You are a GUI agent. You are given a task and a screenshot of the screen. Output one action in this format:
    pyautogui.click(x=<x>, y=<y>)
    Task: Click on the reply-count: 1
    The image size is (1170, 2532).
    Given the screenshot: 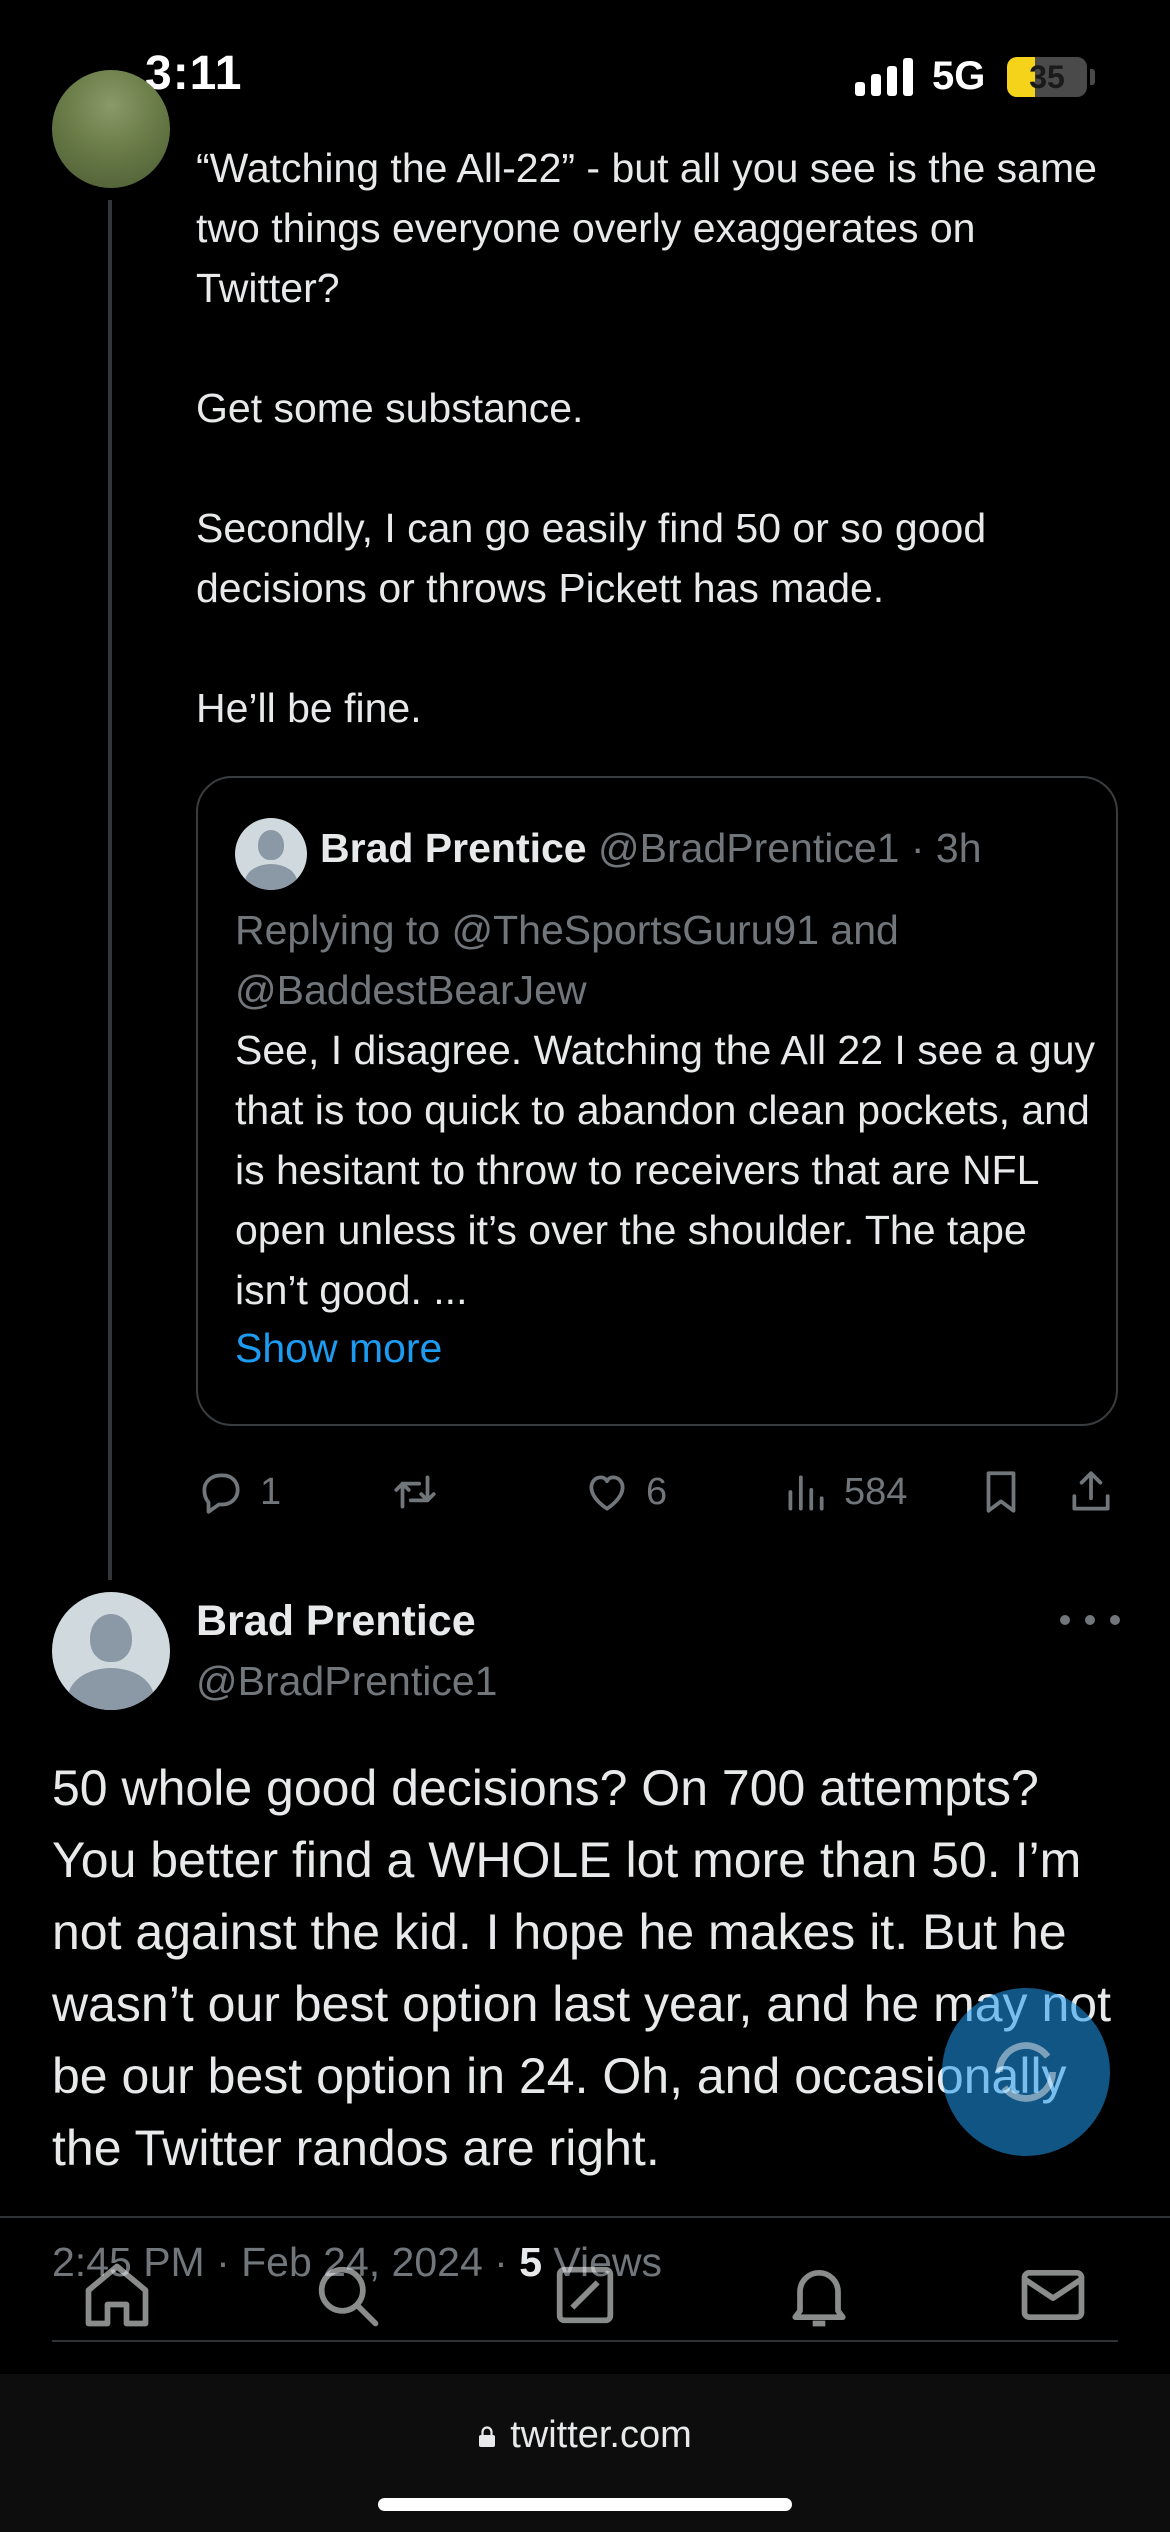 What is the action you would take?
    pyautogui.click(x=271, y=1491)
    